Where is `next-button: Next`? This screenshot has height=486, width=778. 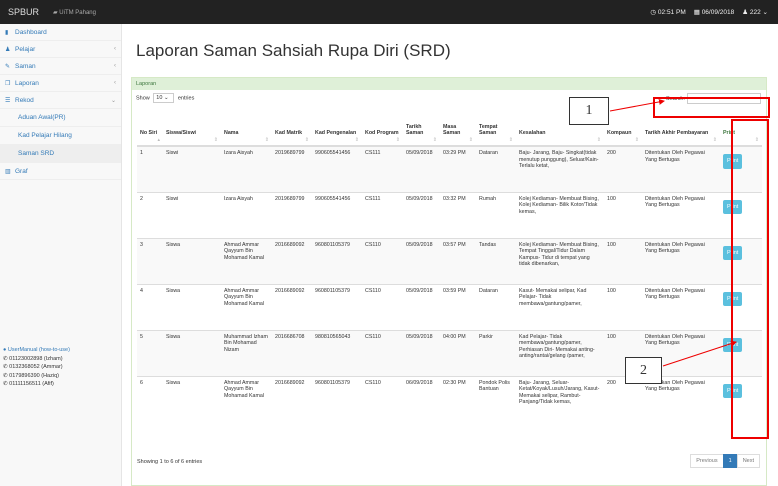 next-button: Next is located at coordinates (748, 461).